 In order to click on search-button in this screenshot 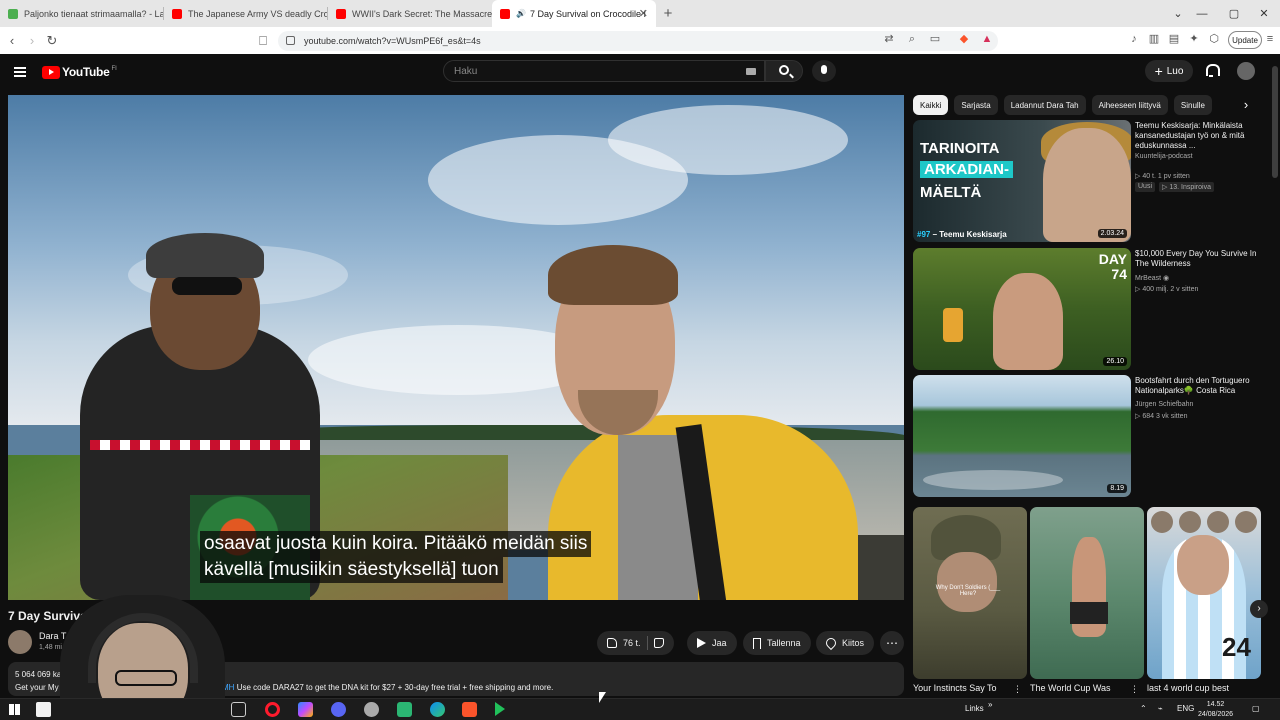, I will do `click(784, 71)`.